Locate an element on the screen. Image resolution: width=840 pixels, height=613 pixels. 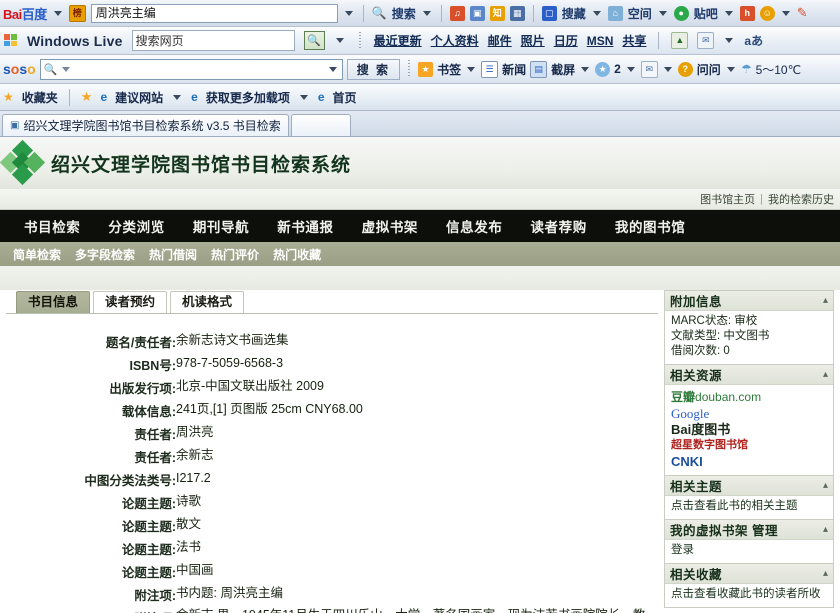
baidu-space-button: 空间 is located at coordinates (640, 13).